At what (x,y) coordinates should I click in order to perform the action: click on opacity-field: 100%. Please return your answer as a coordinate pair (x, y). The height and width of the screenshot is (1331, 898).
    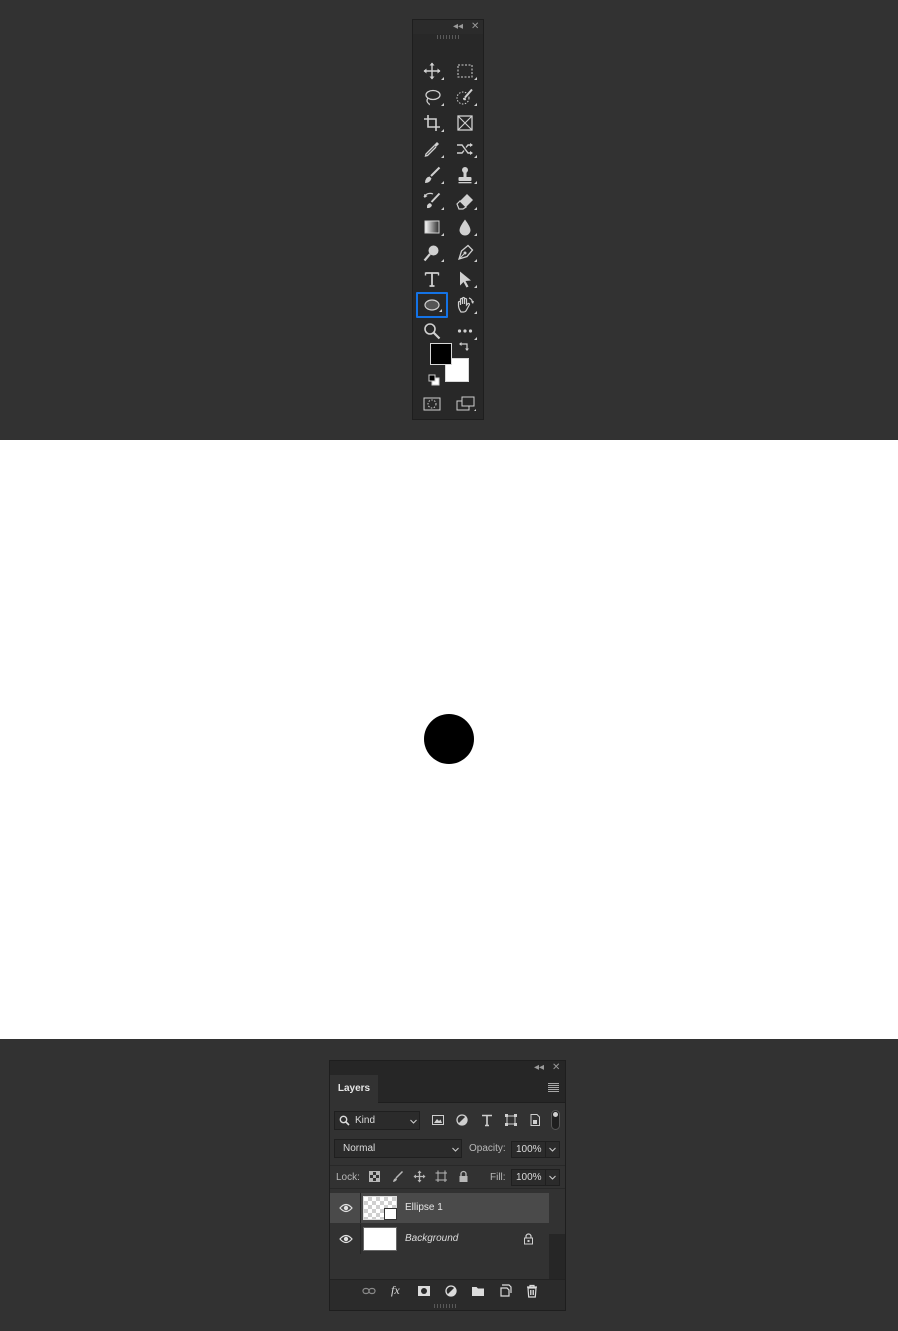
    Looking at the image, I should click on (528, 1149).